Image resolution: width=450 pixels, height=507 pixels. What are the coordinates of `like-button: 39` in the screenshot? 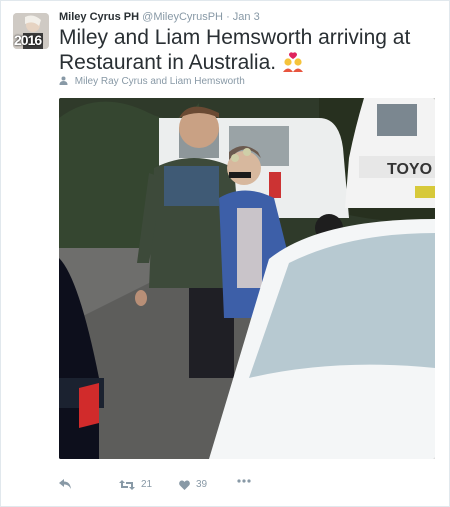 It's located at (193, 484).